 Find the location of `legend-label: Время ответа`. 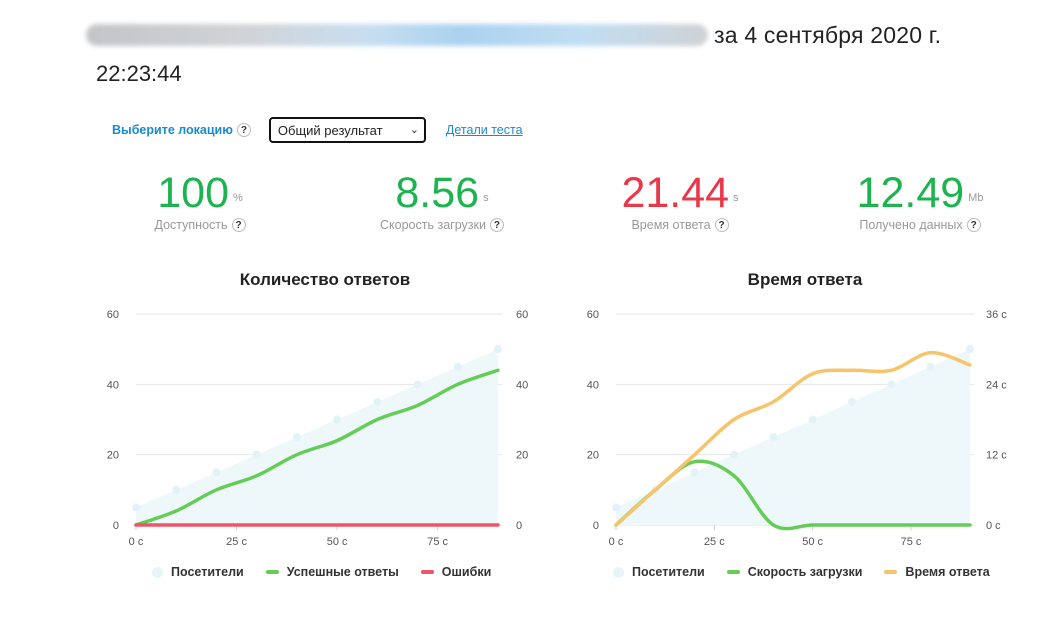

legend-label: Время ответа is located at coordinates (947, 572).